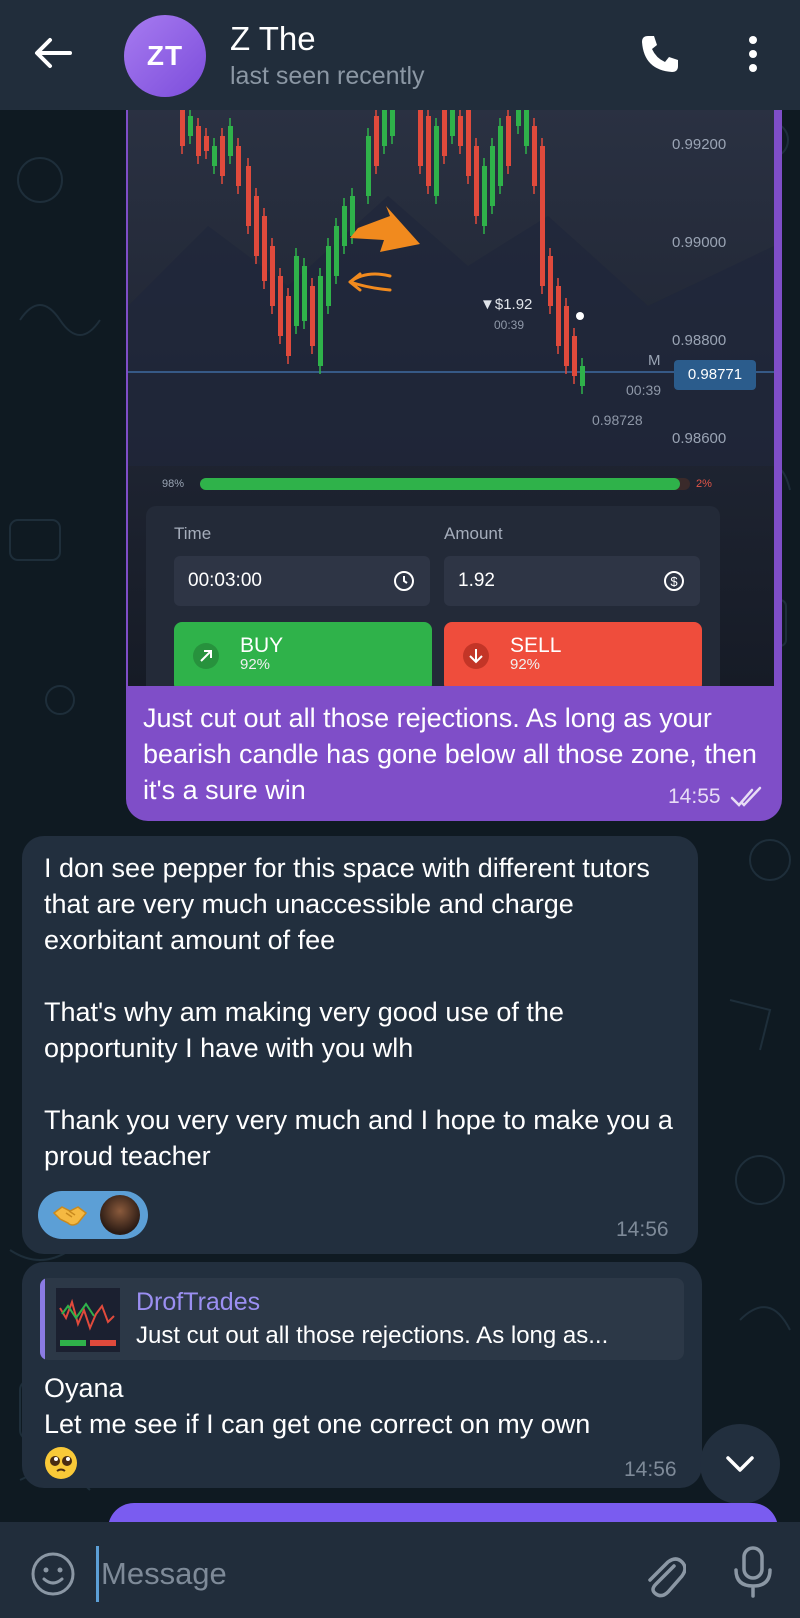 This screenshot has width=800, height=1618. Describe the element at coordinates (70, 1216) in the screenshot. I see `handshake-emoji-icon` at that location.